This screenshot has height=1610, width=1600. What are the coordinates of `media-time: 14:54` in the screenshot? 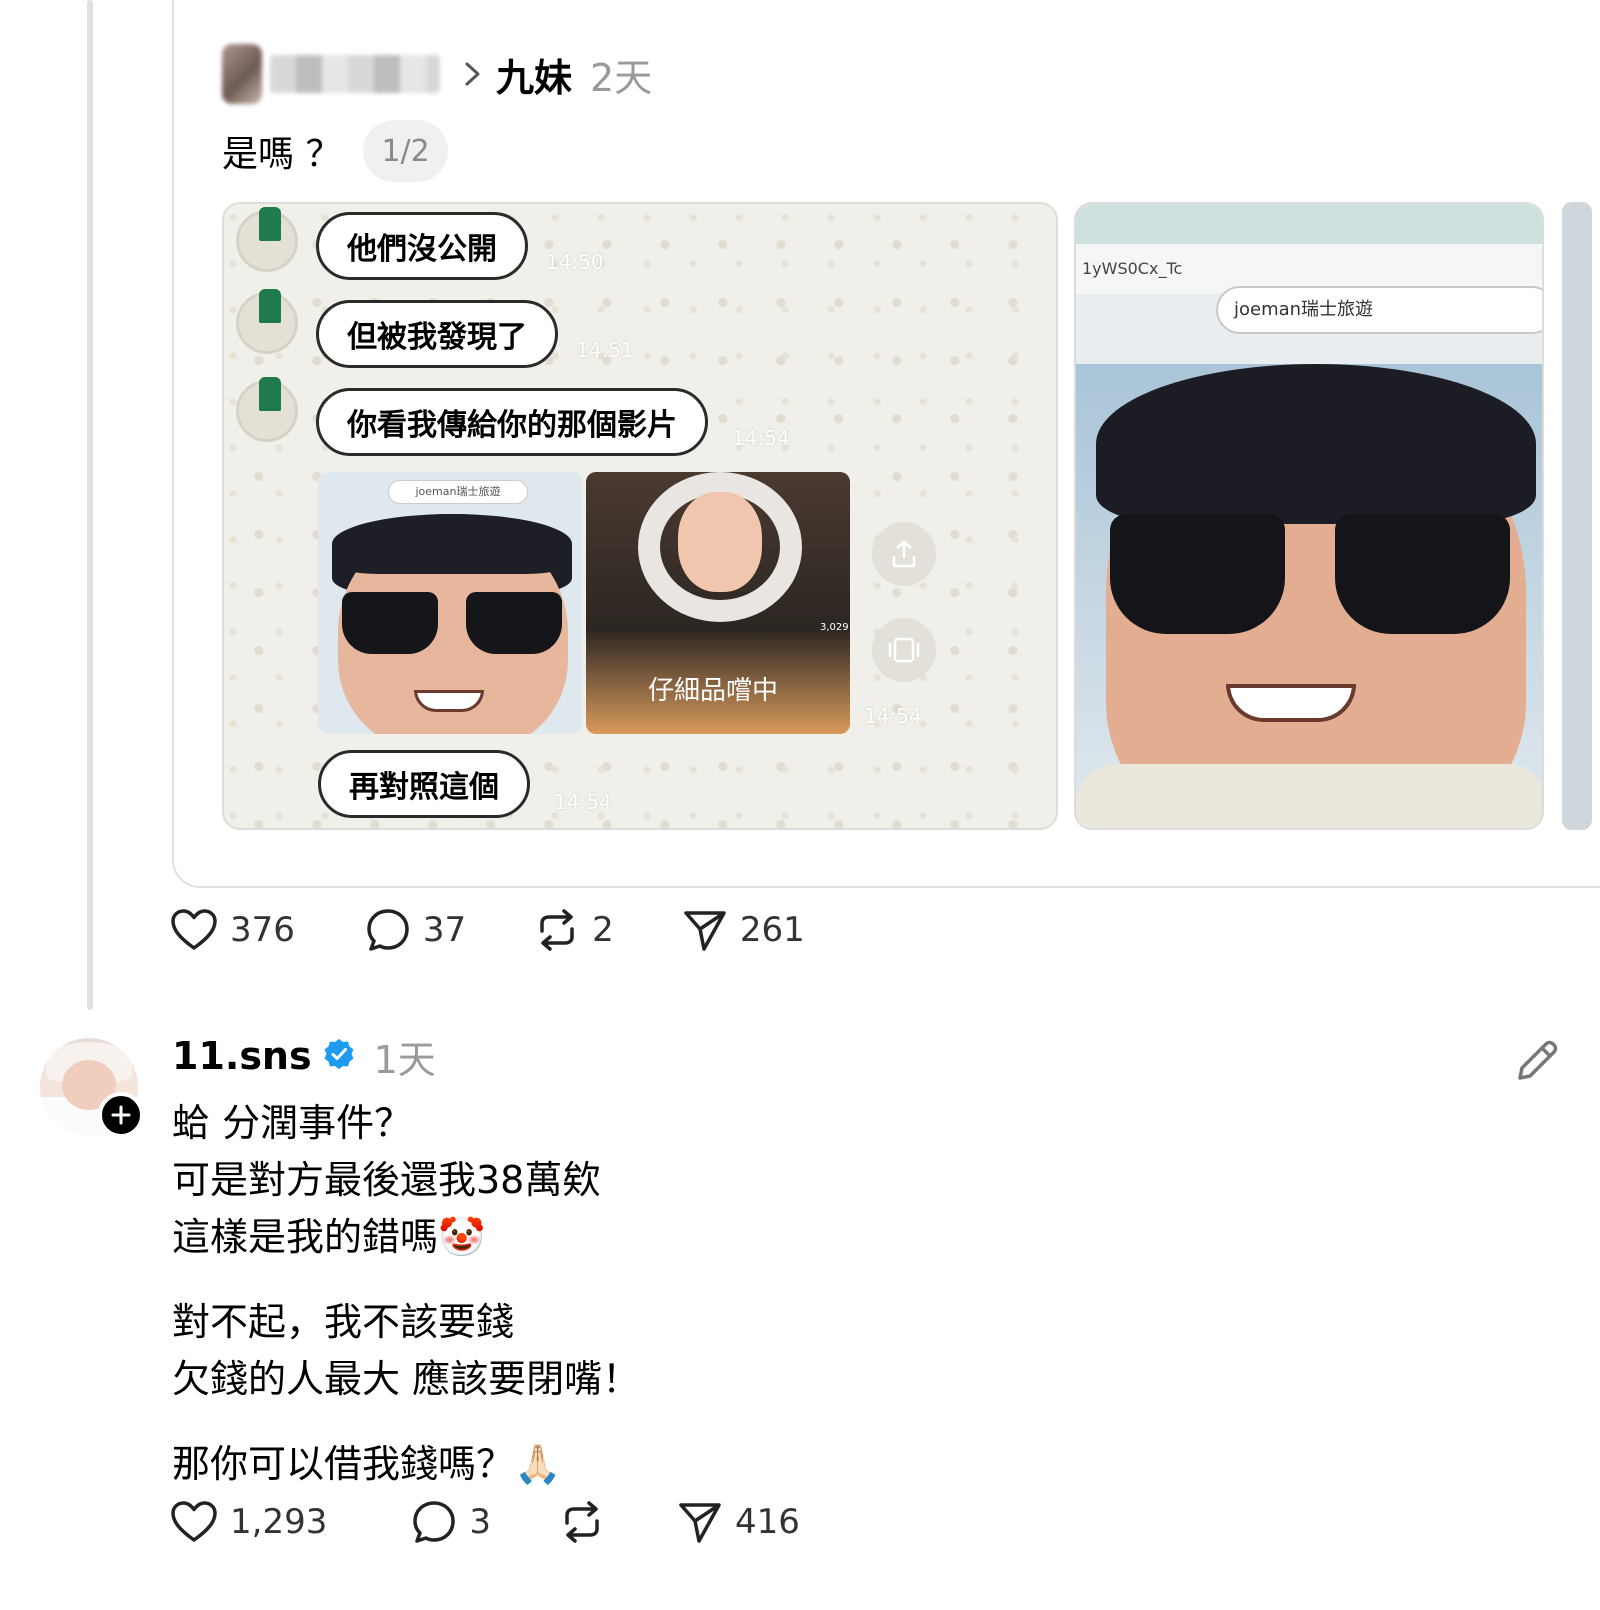 It's located at (893, 716).